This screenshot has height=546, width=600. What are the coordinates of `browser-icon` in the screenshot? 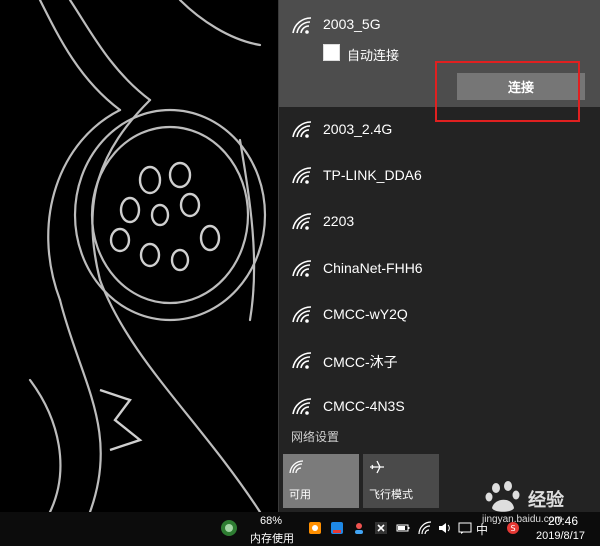 It's located at (315, 528).